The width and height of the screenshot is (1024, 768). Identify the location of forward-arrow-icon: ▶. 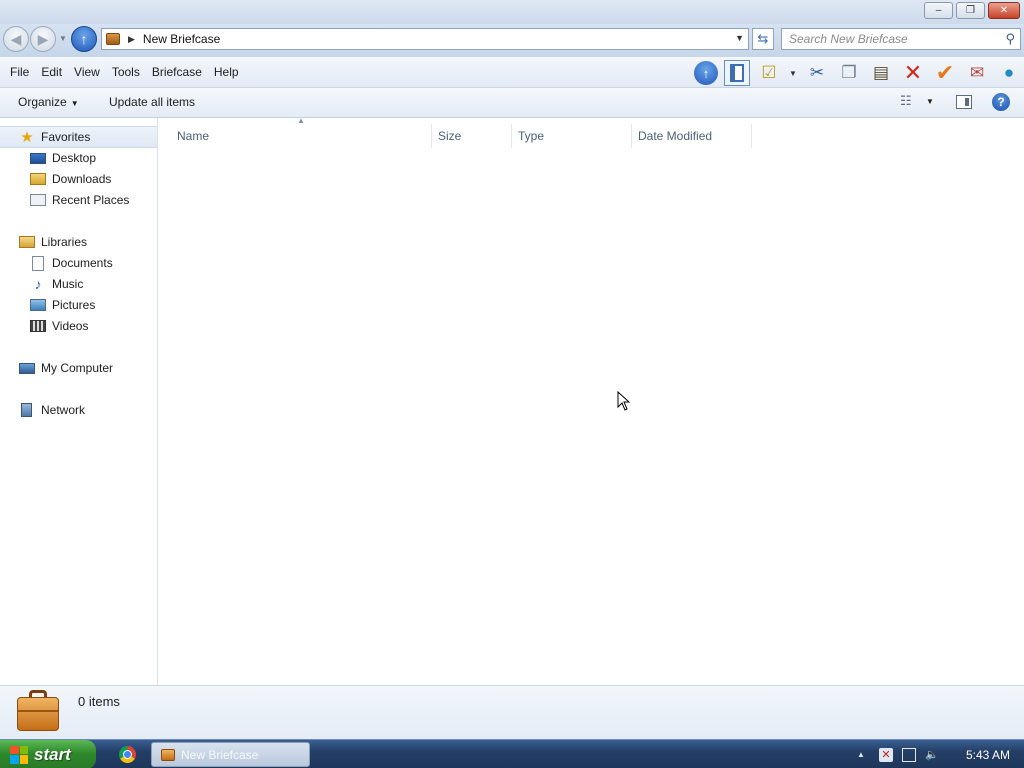
(43, 38).